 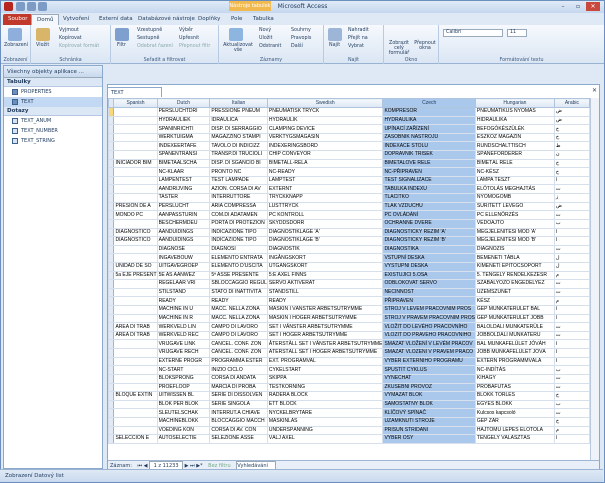 What do you see at coordinates (135, 266) in the screenshot?
I see `table-cell: UNIDAD DE SO` at bounding box center [135, 266].